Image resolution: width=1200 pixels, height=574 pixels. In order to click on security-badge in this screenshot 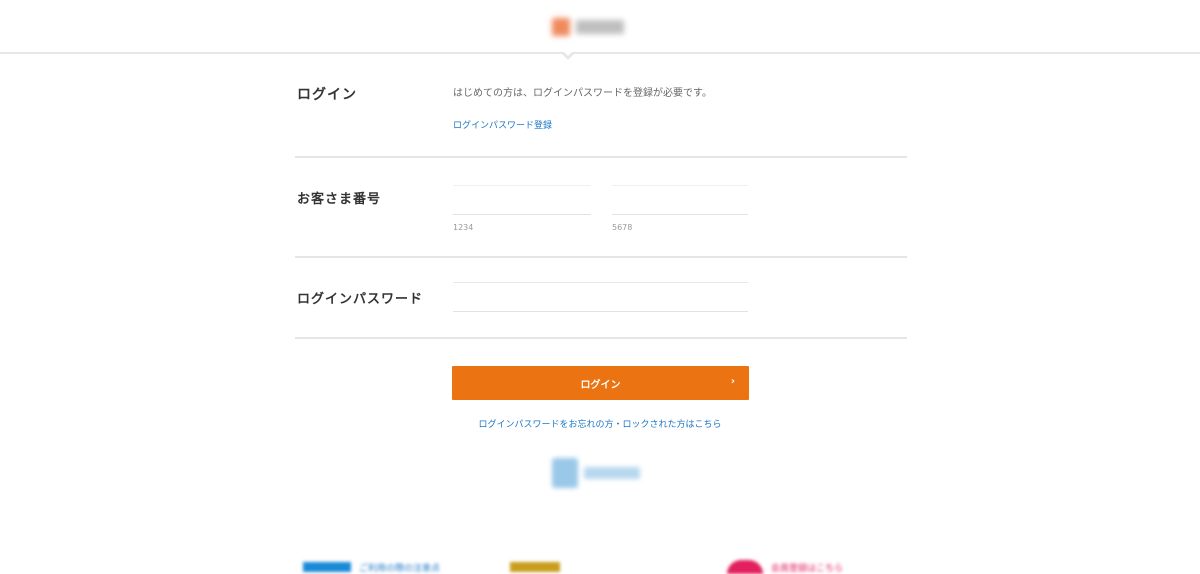, I will do `click(600, 473)`.